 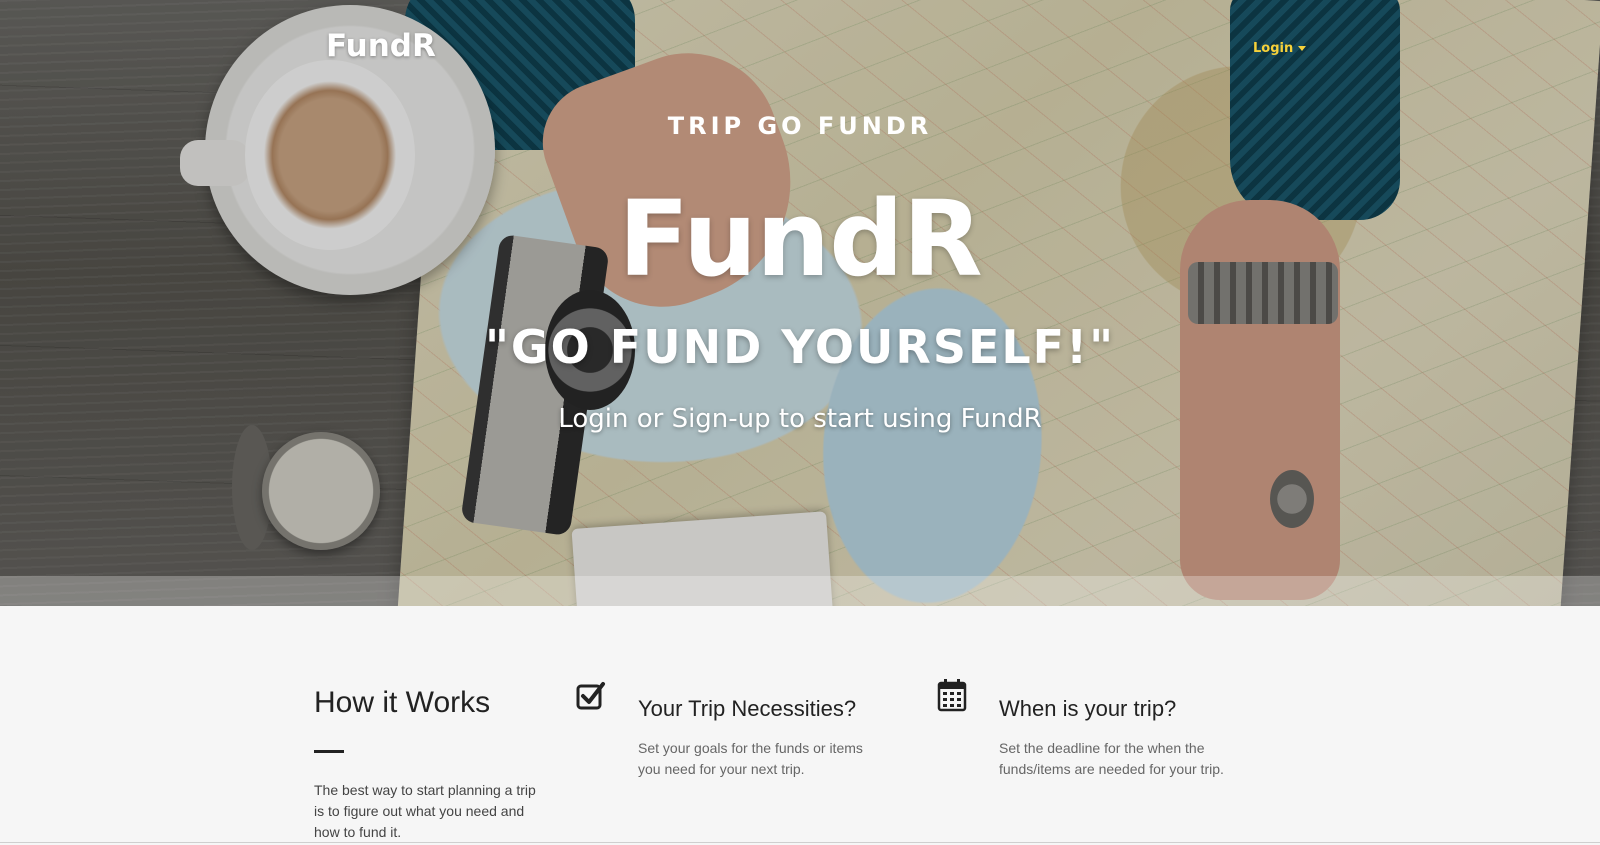 I want to click on login-dropdown: Login, so click(x=1280, y=48).